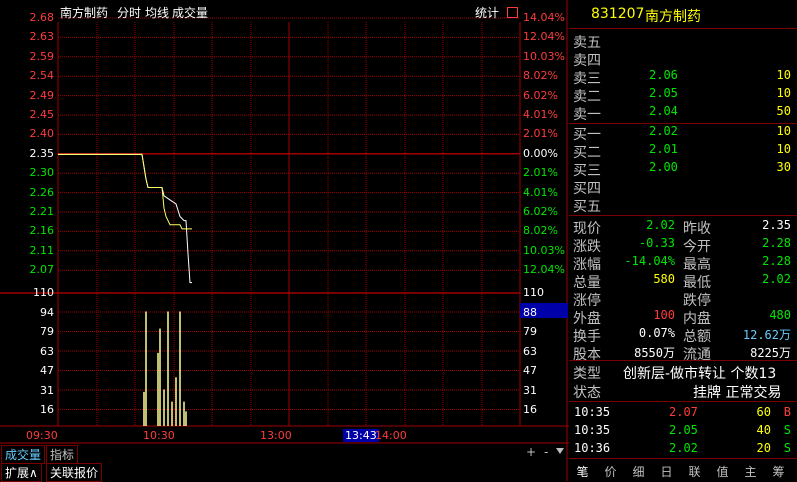  Describe the element at coordinates (697, 355) in the screenshot. I see `stat-label: 流通` at that location.